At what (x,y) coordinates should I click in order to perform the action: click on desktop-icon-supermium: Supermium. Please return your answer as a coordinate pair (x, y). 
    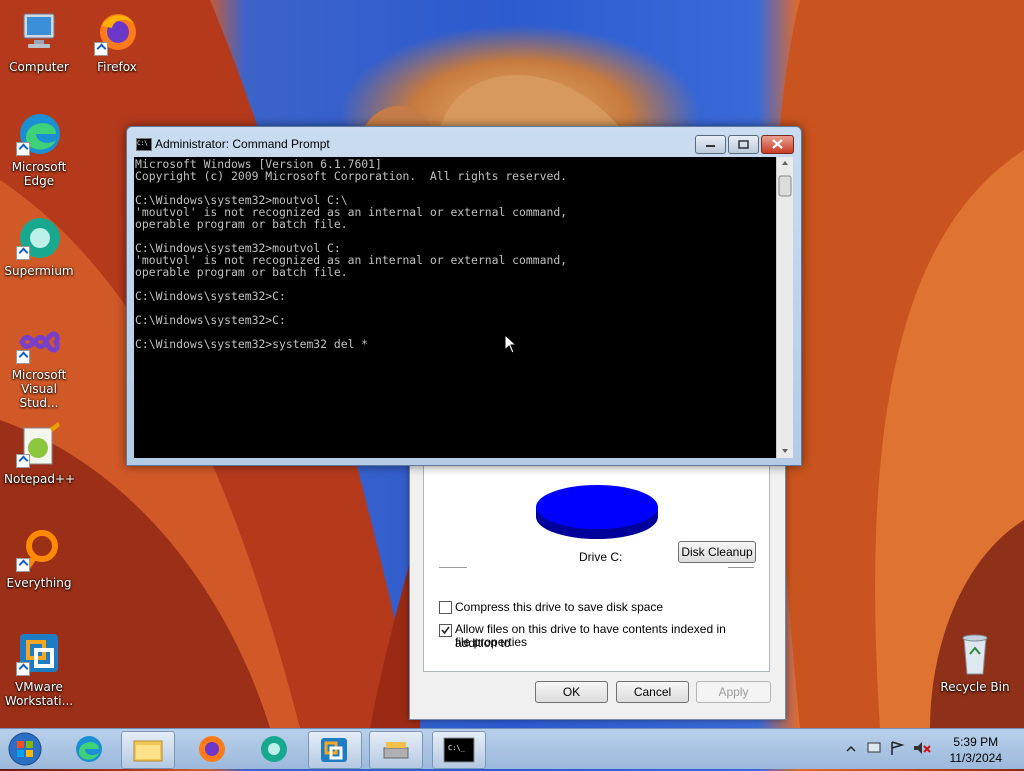
    Looking at the image, I should click on (39, 246).